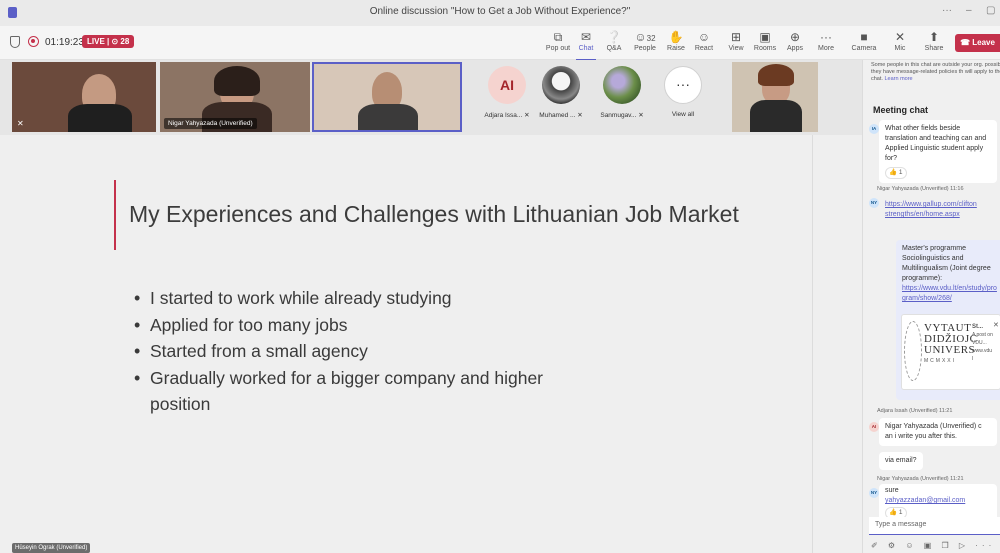  What do you see at coordinates (947, 10) in the screenshot?
I see `more-options-icon: ···` at bounding box center [947, 10].